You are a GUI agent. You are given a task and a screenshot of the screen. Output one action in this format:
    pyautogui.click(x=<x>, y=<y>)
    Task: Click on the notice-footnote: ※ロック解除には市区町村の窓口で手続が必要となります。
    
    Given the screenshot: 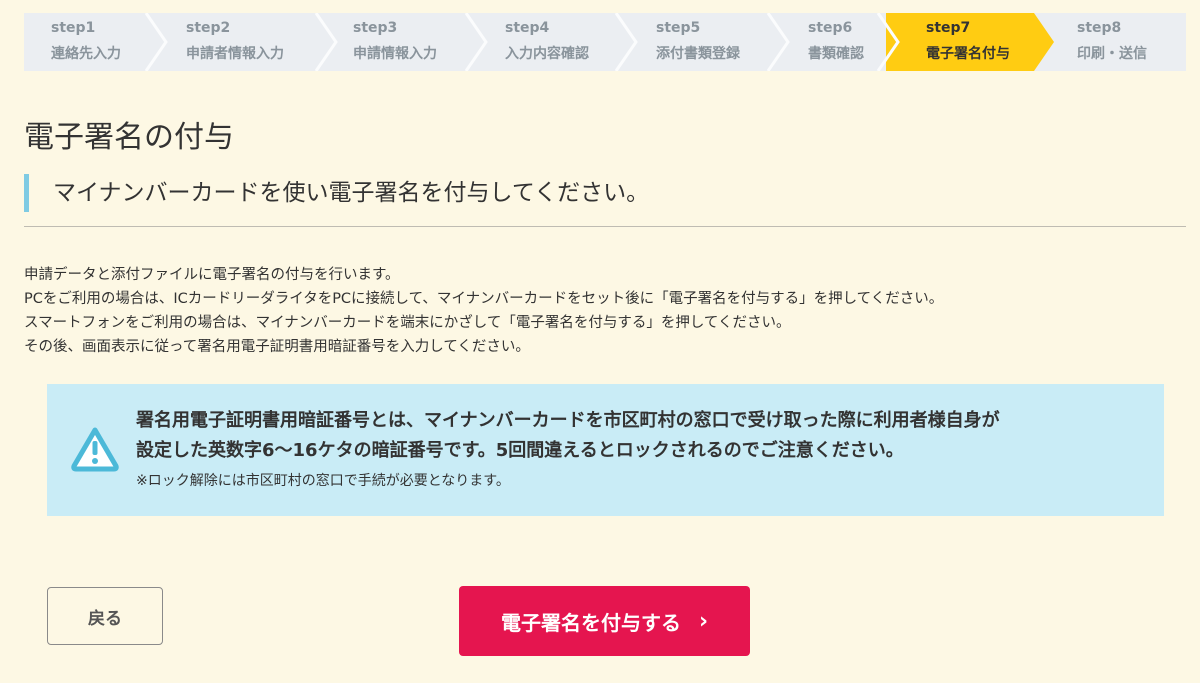 What is the action you would take?
    pyautogui.click(x=323, y=481)
    